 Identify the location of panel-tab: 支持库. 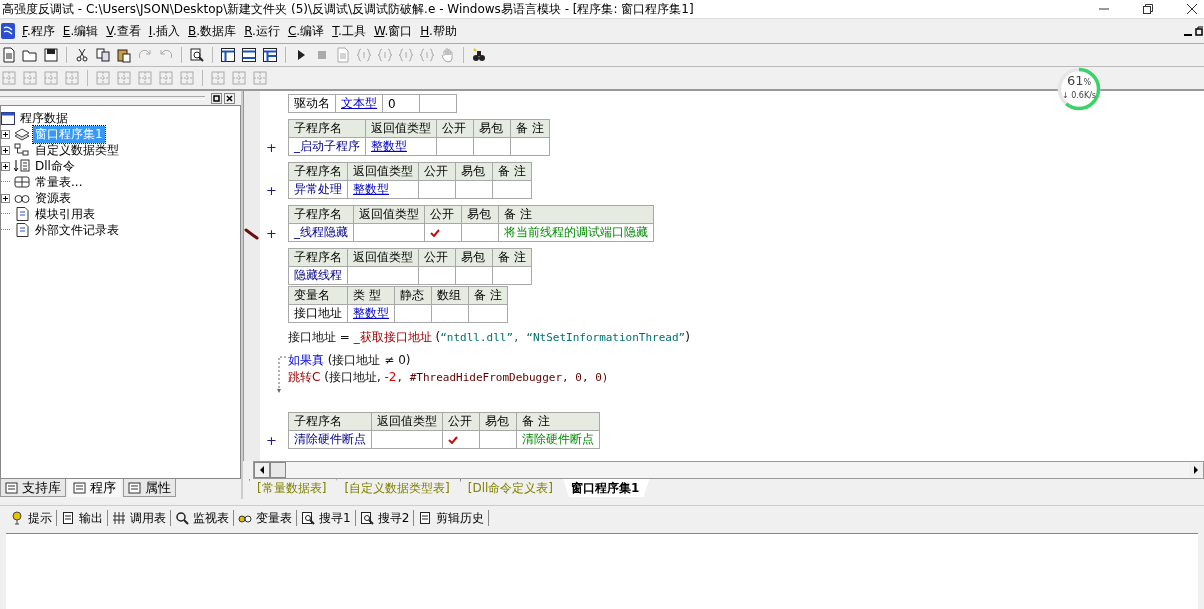
(33, 488).